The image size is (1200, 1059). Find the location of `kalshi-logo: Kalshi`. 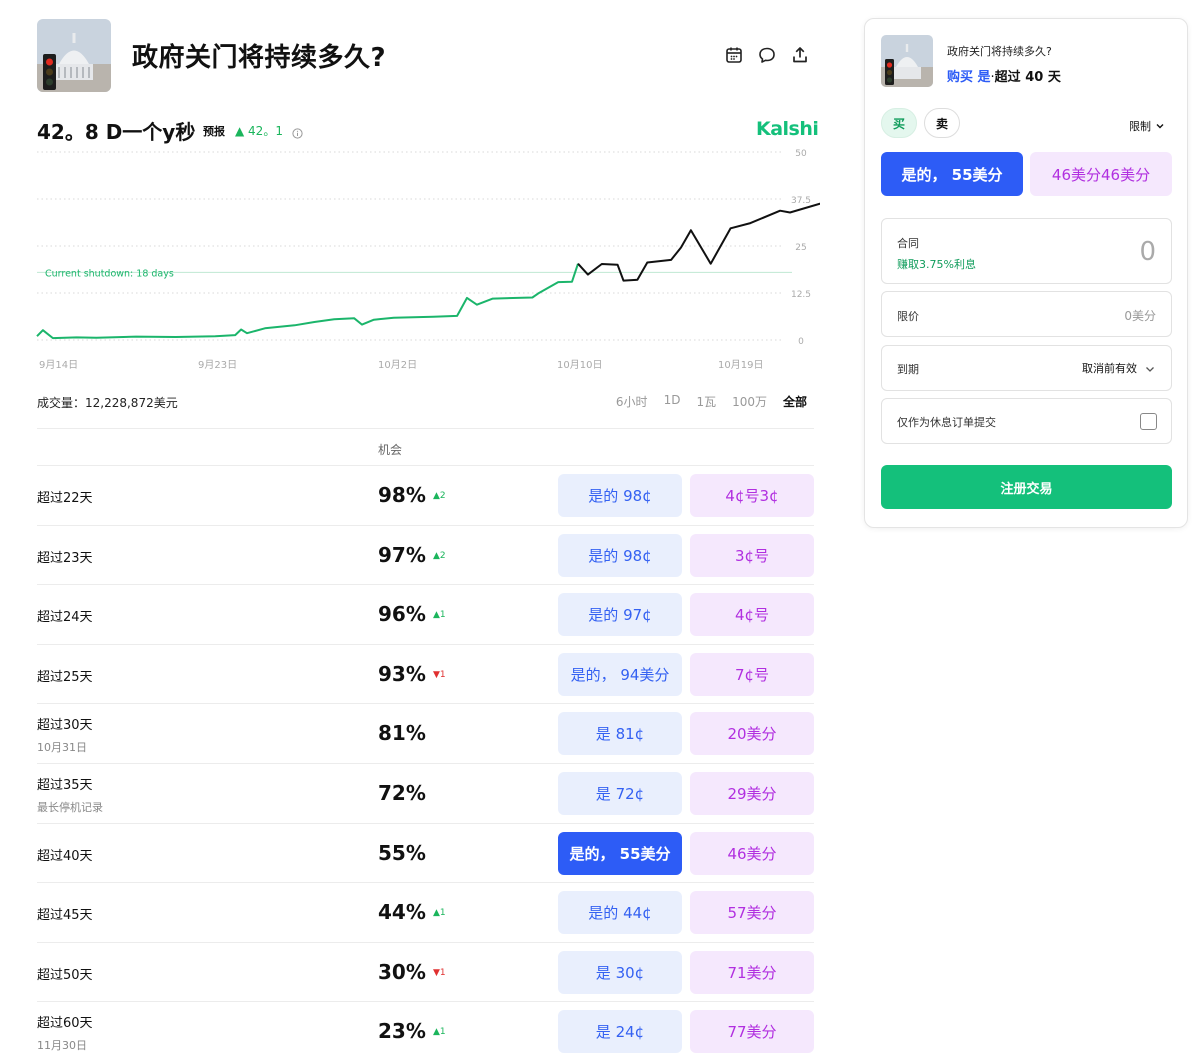

kalshi-logo: Kalshi is located at coordinates (787, 129).